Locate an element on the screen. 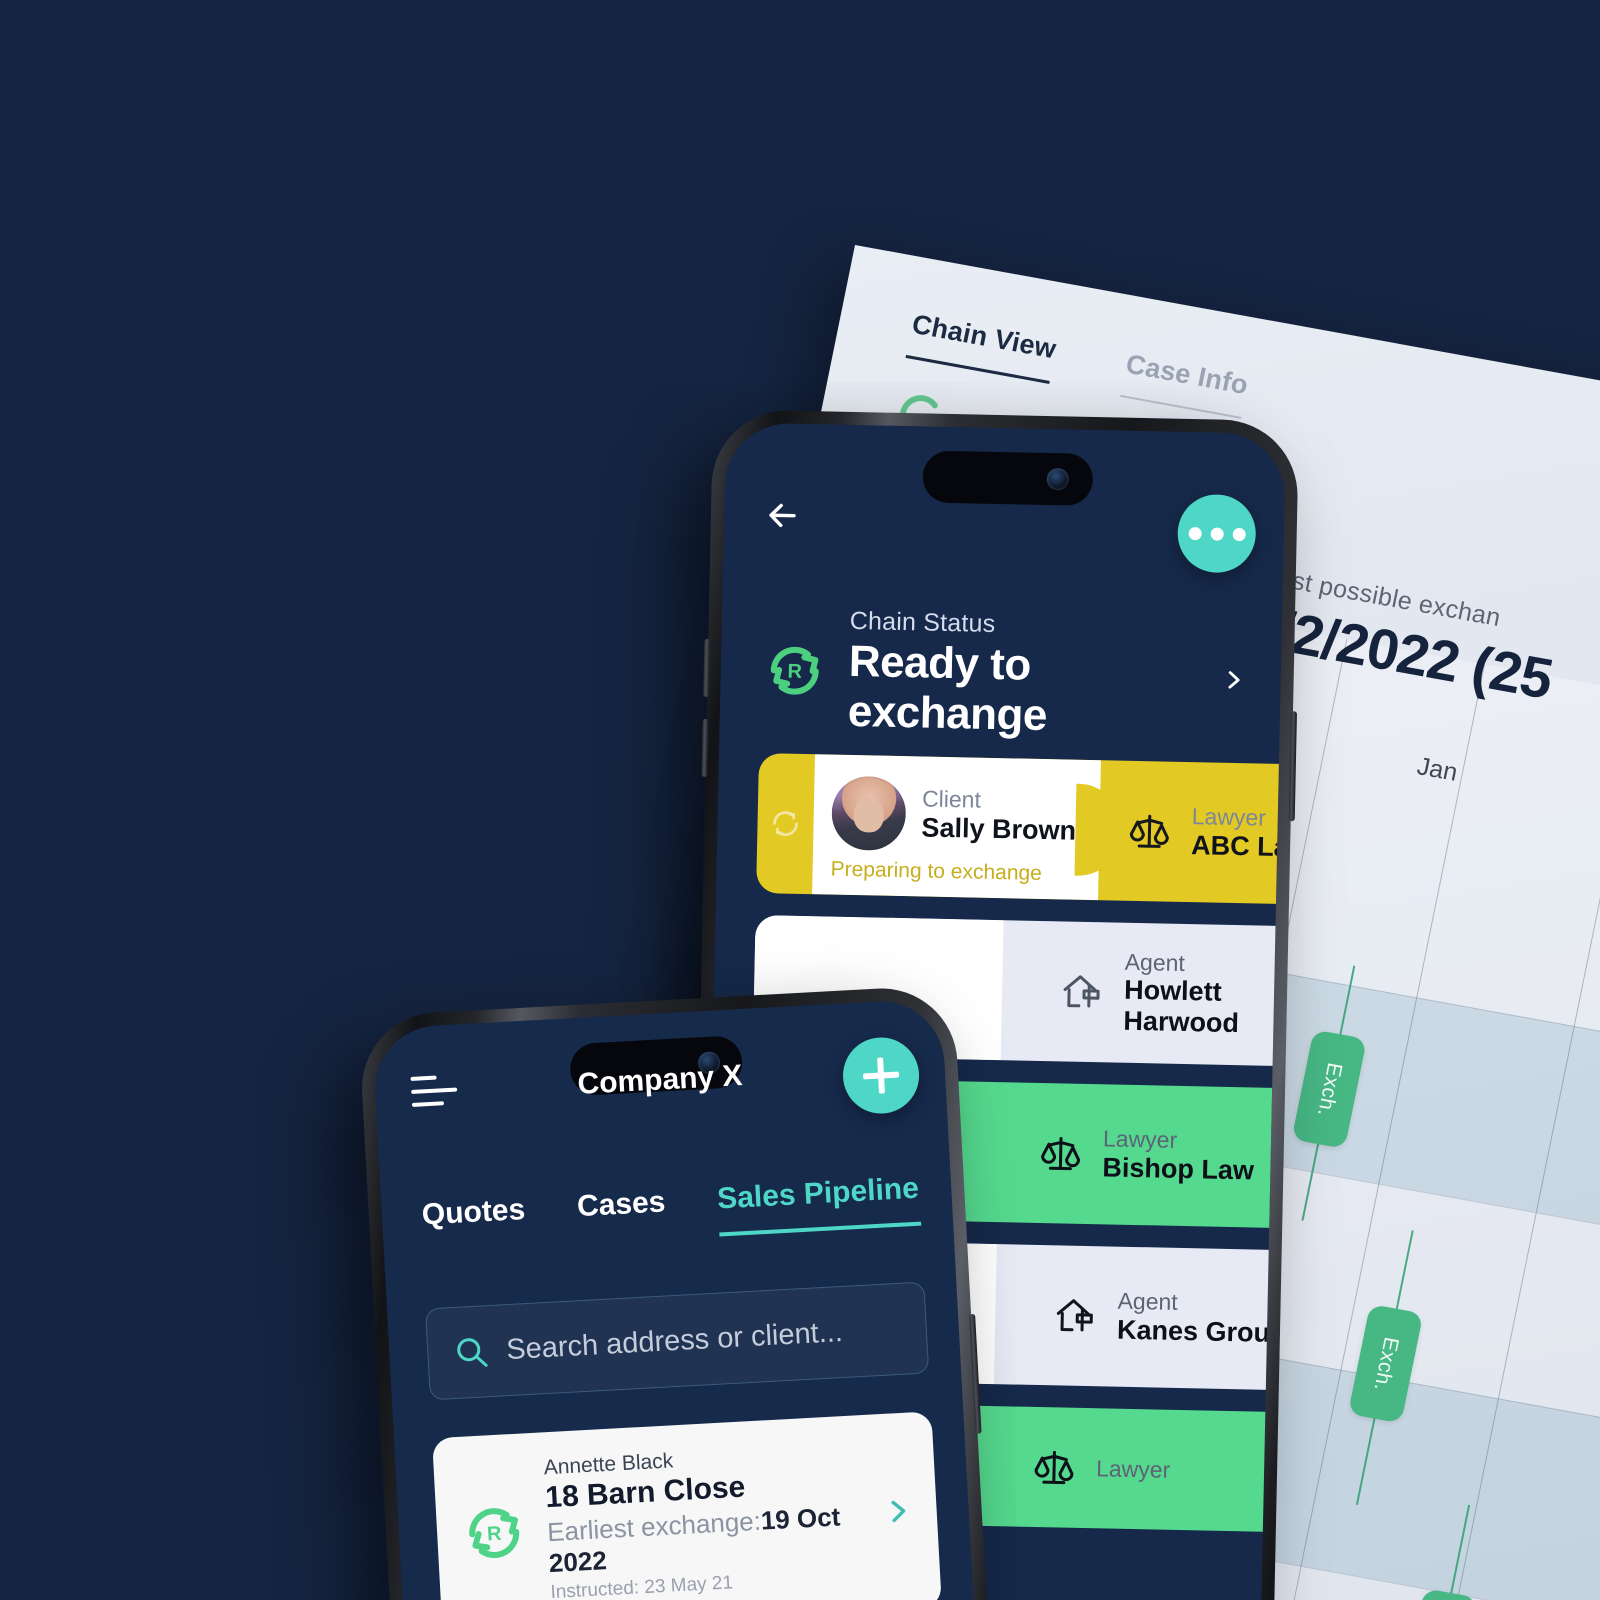 The height and width of the screenshot is (1600, 1600). chain-status-row: R Chain Status Ready to exchange is located at coordinates (1003, 675).